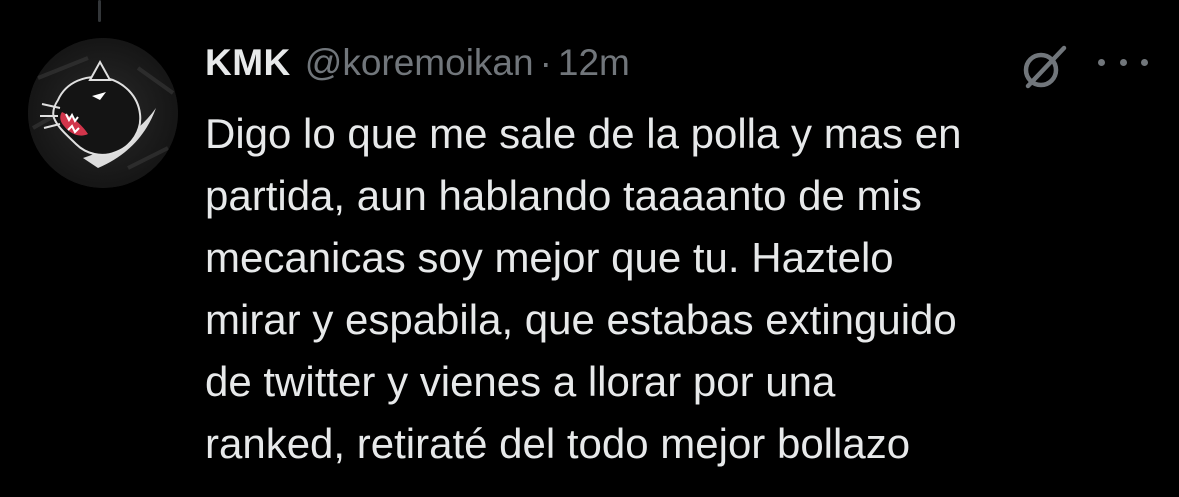 The height and width of the screenshot is (497, 1179). What do you see at coordinates (248, 63) in the screenshot?
I see `display-name: KMK` at bounding box center [248, 63].